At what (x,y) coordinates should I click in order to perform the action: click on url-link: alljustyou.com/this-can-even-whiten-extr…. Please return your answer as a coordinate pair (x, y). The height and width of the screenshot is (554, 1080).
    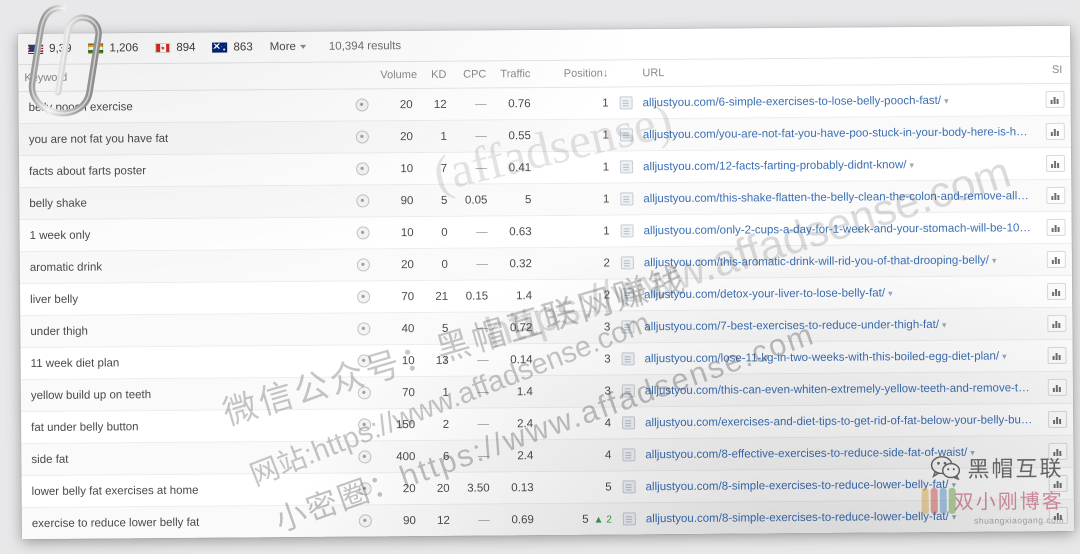
    Looking at the image, I should click on (842, 388).